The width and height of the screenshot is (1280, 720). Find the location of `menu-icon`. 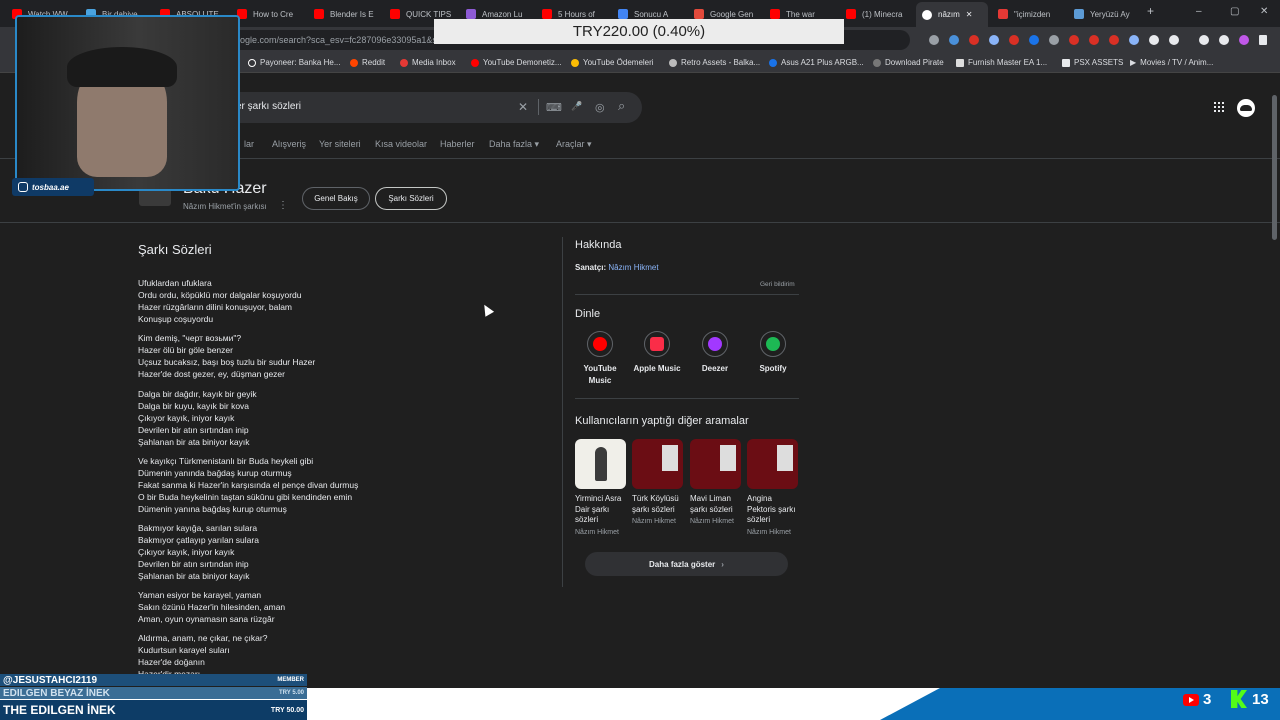

menu-icon is located at coordinates (1263, 40).